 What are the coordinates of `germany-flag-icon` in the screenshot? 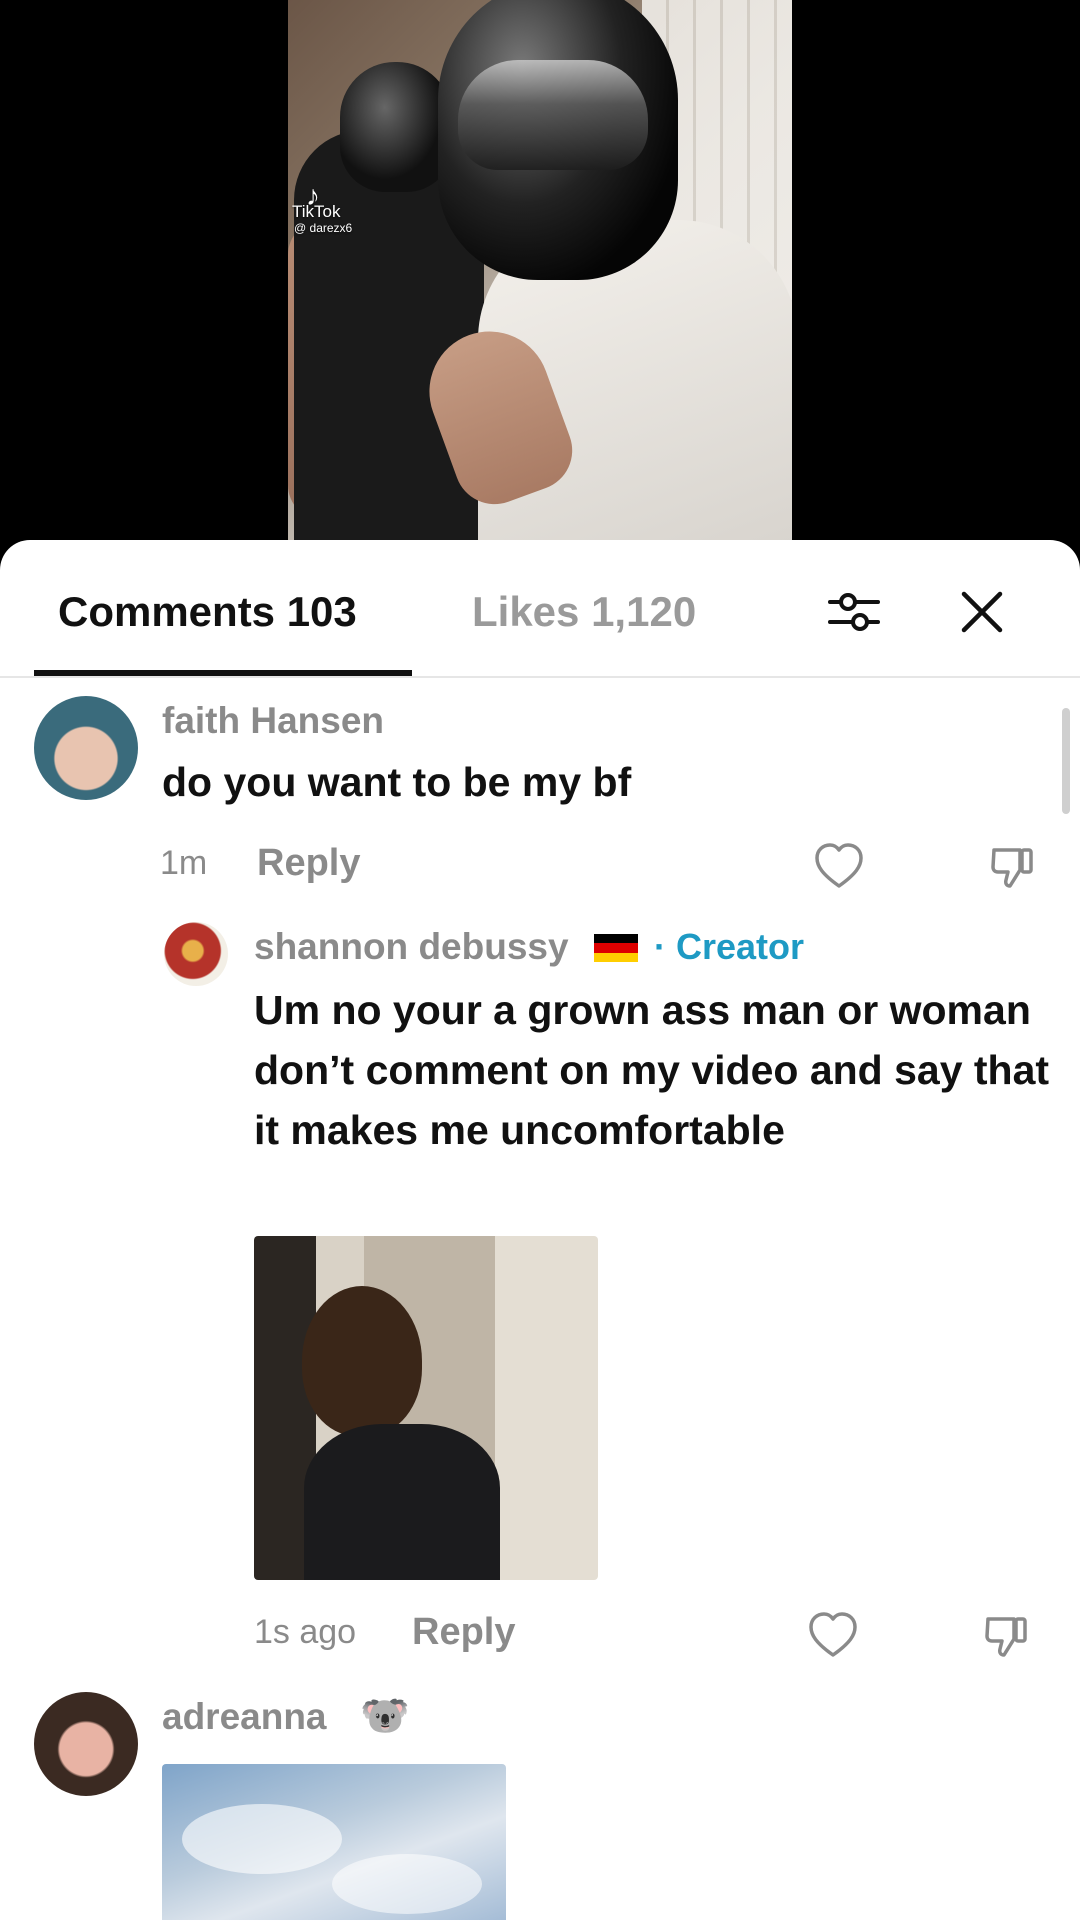 It's located at (616, 948).